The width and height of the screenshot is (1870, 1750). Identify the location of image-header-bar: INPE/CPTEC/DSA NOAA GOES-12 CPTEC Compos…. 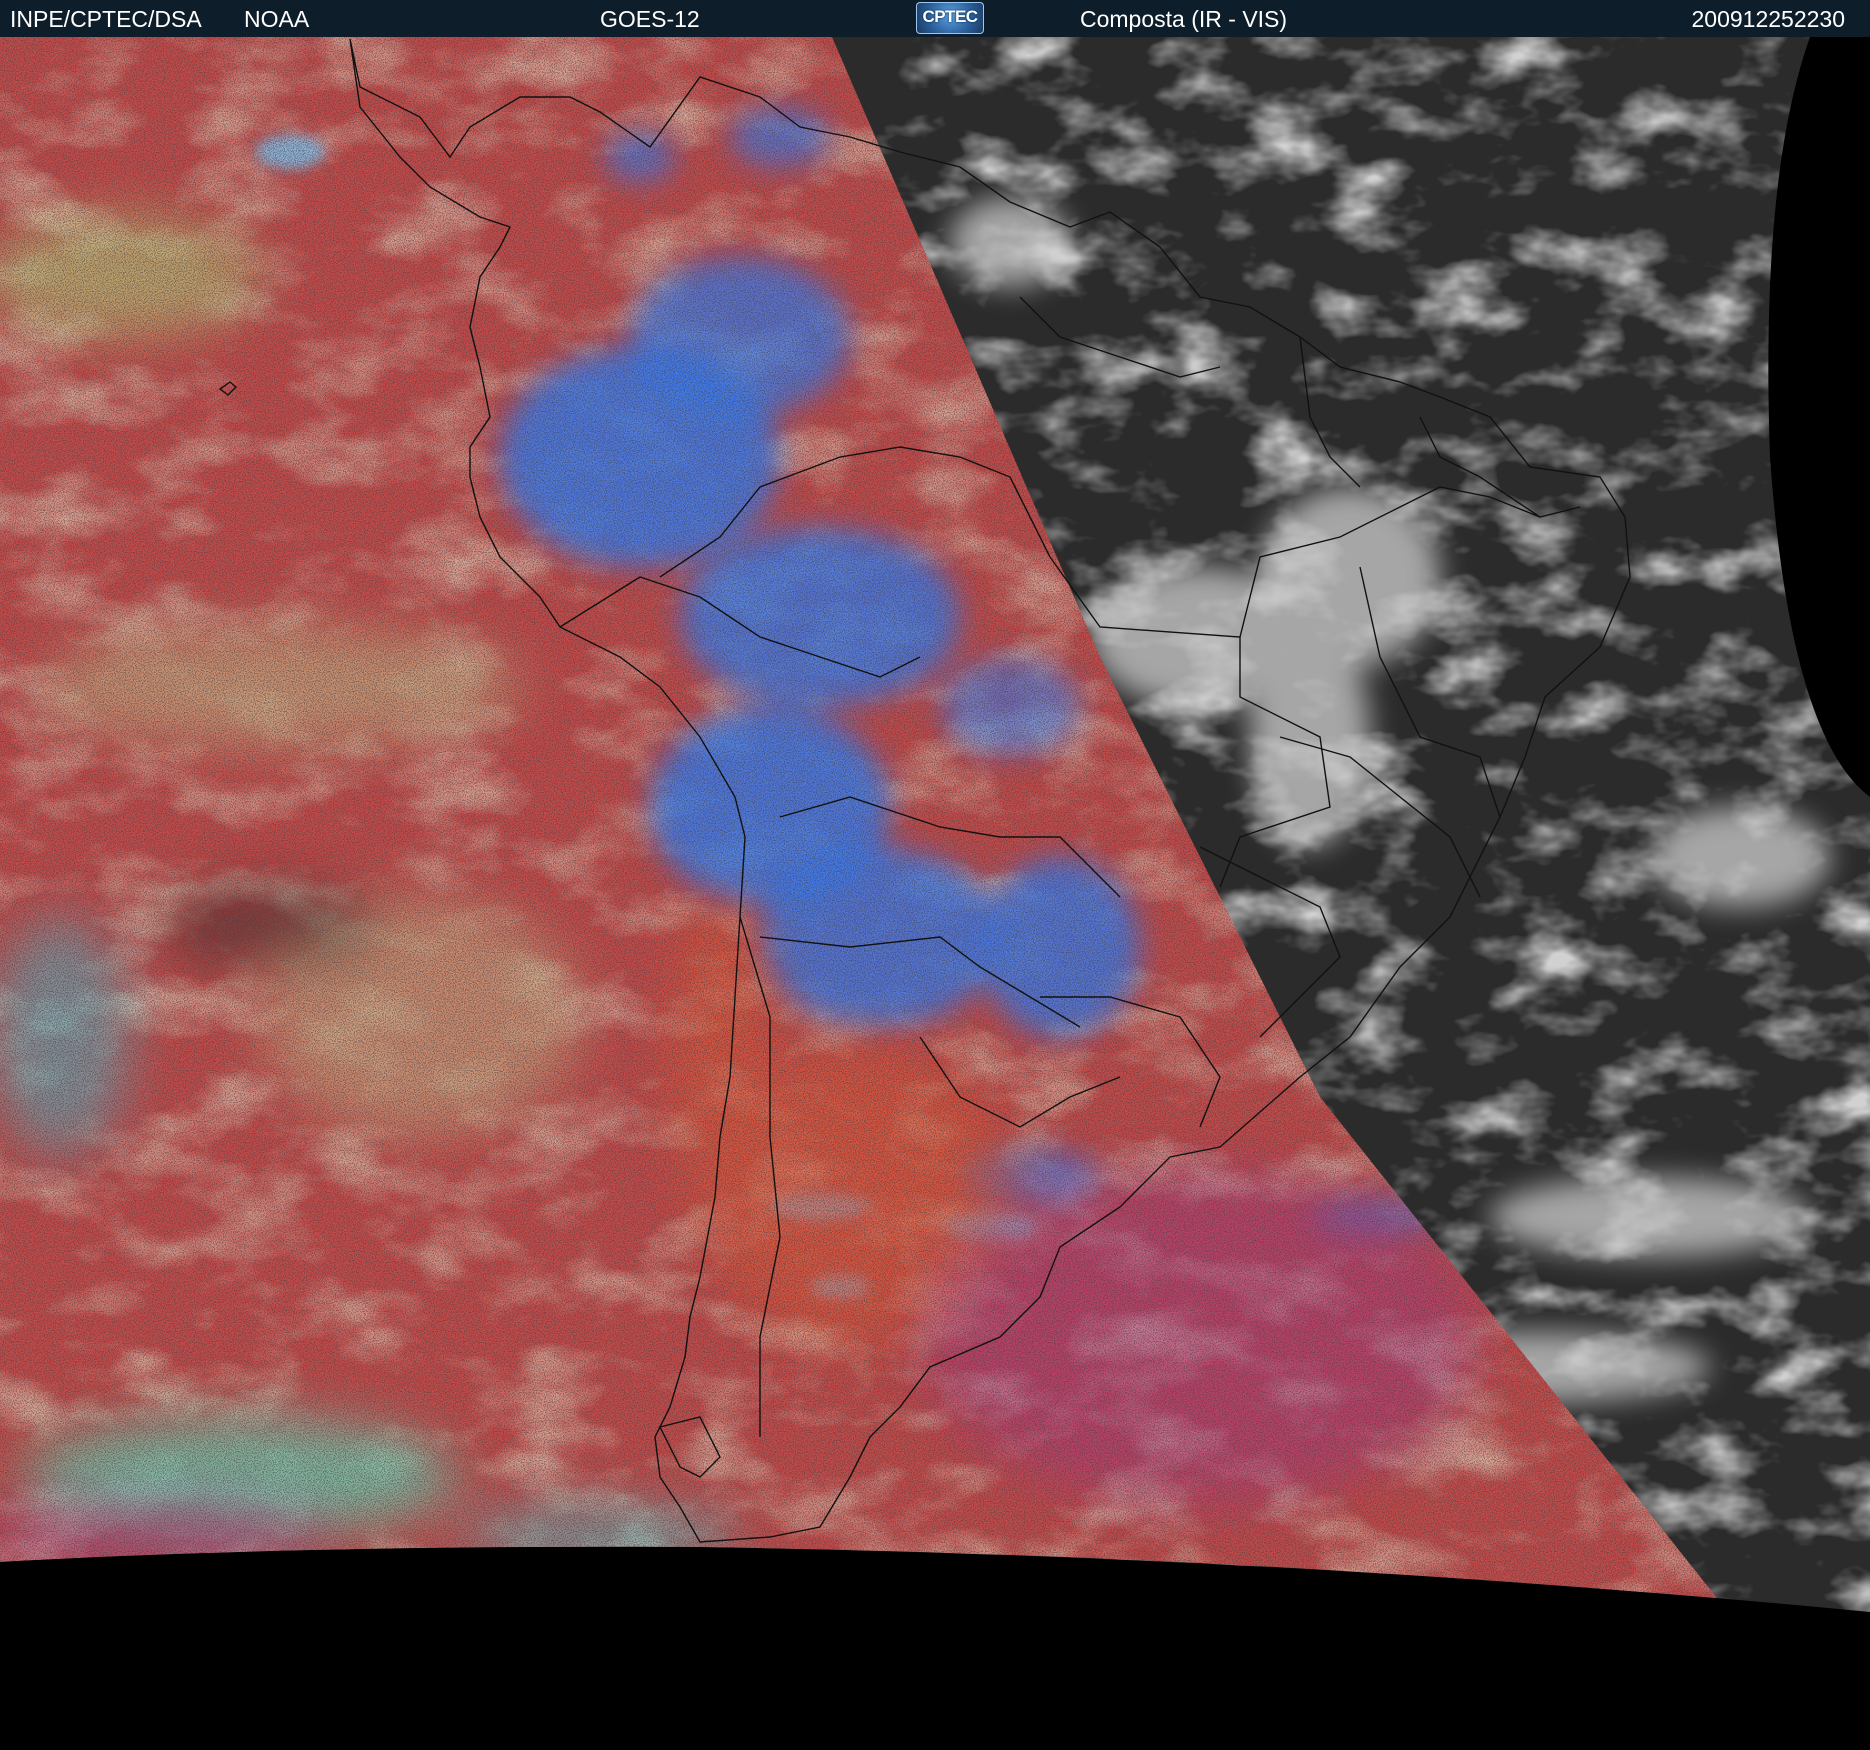
(935, 19).